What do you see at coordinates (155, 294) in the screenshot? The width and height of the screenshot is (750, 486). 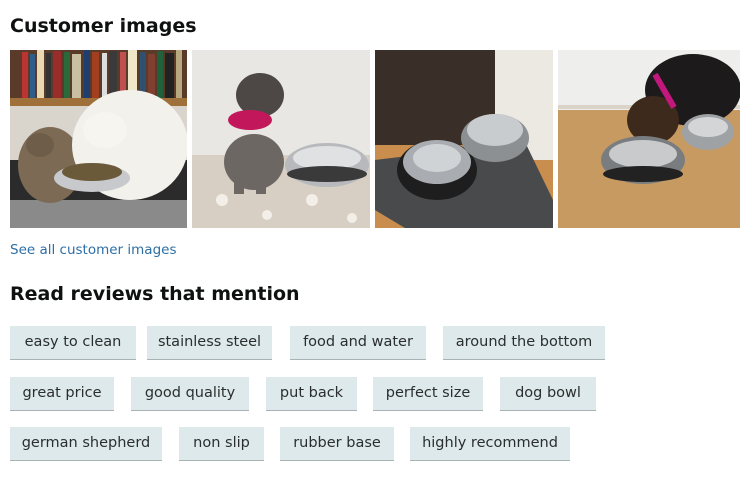 I see `reviews-mention-heading: Read reviews that mention` at bounding box center [155, 294].